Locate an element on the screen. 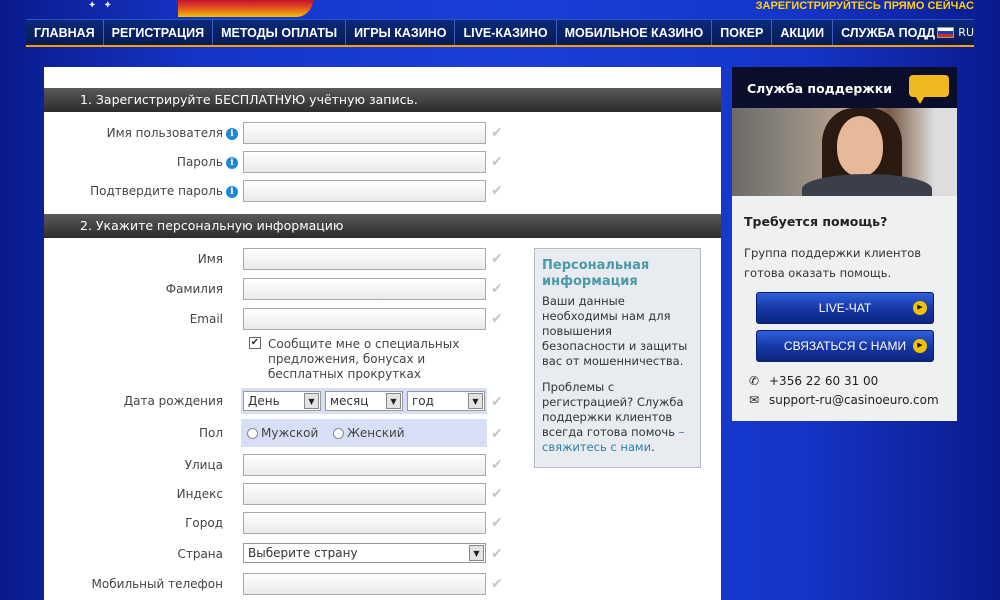 This screenshot has width=1000, height=600. nav-item-mobile-casino: МОБИЛЬНОЕ КАЗИНО is located at coordinates (635, 32).